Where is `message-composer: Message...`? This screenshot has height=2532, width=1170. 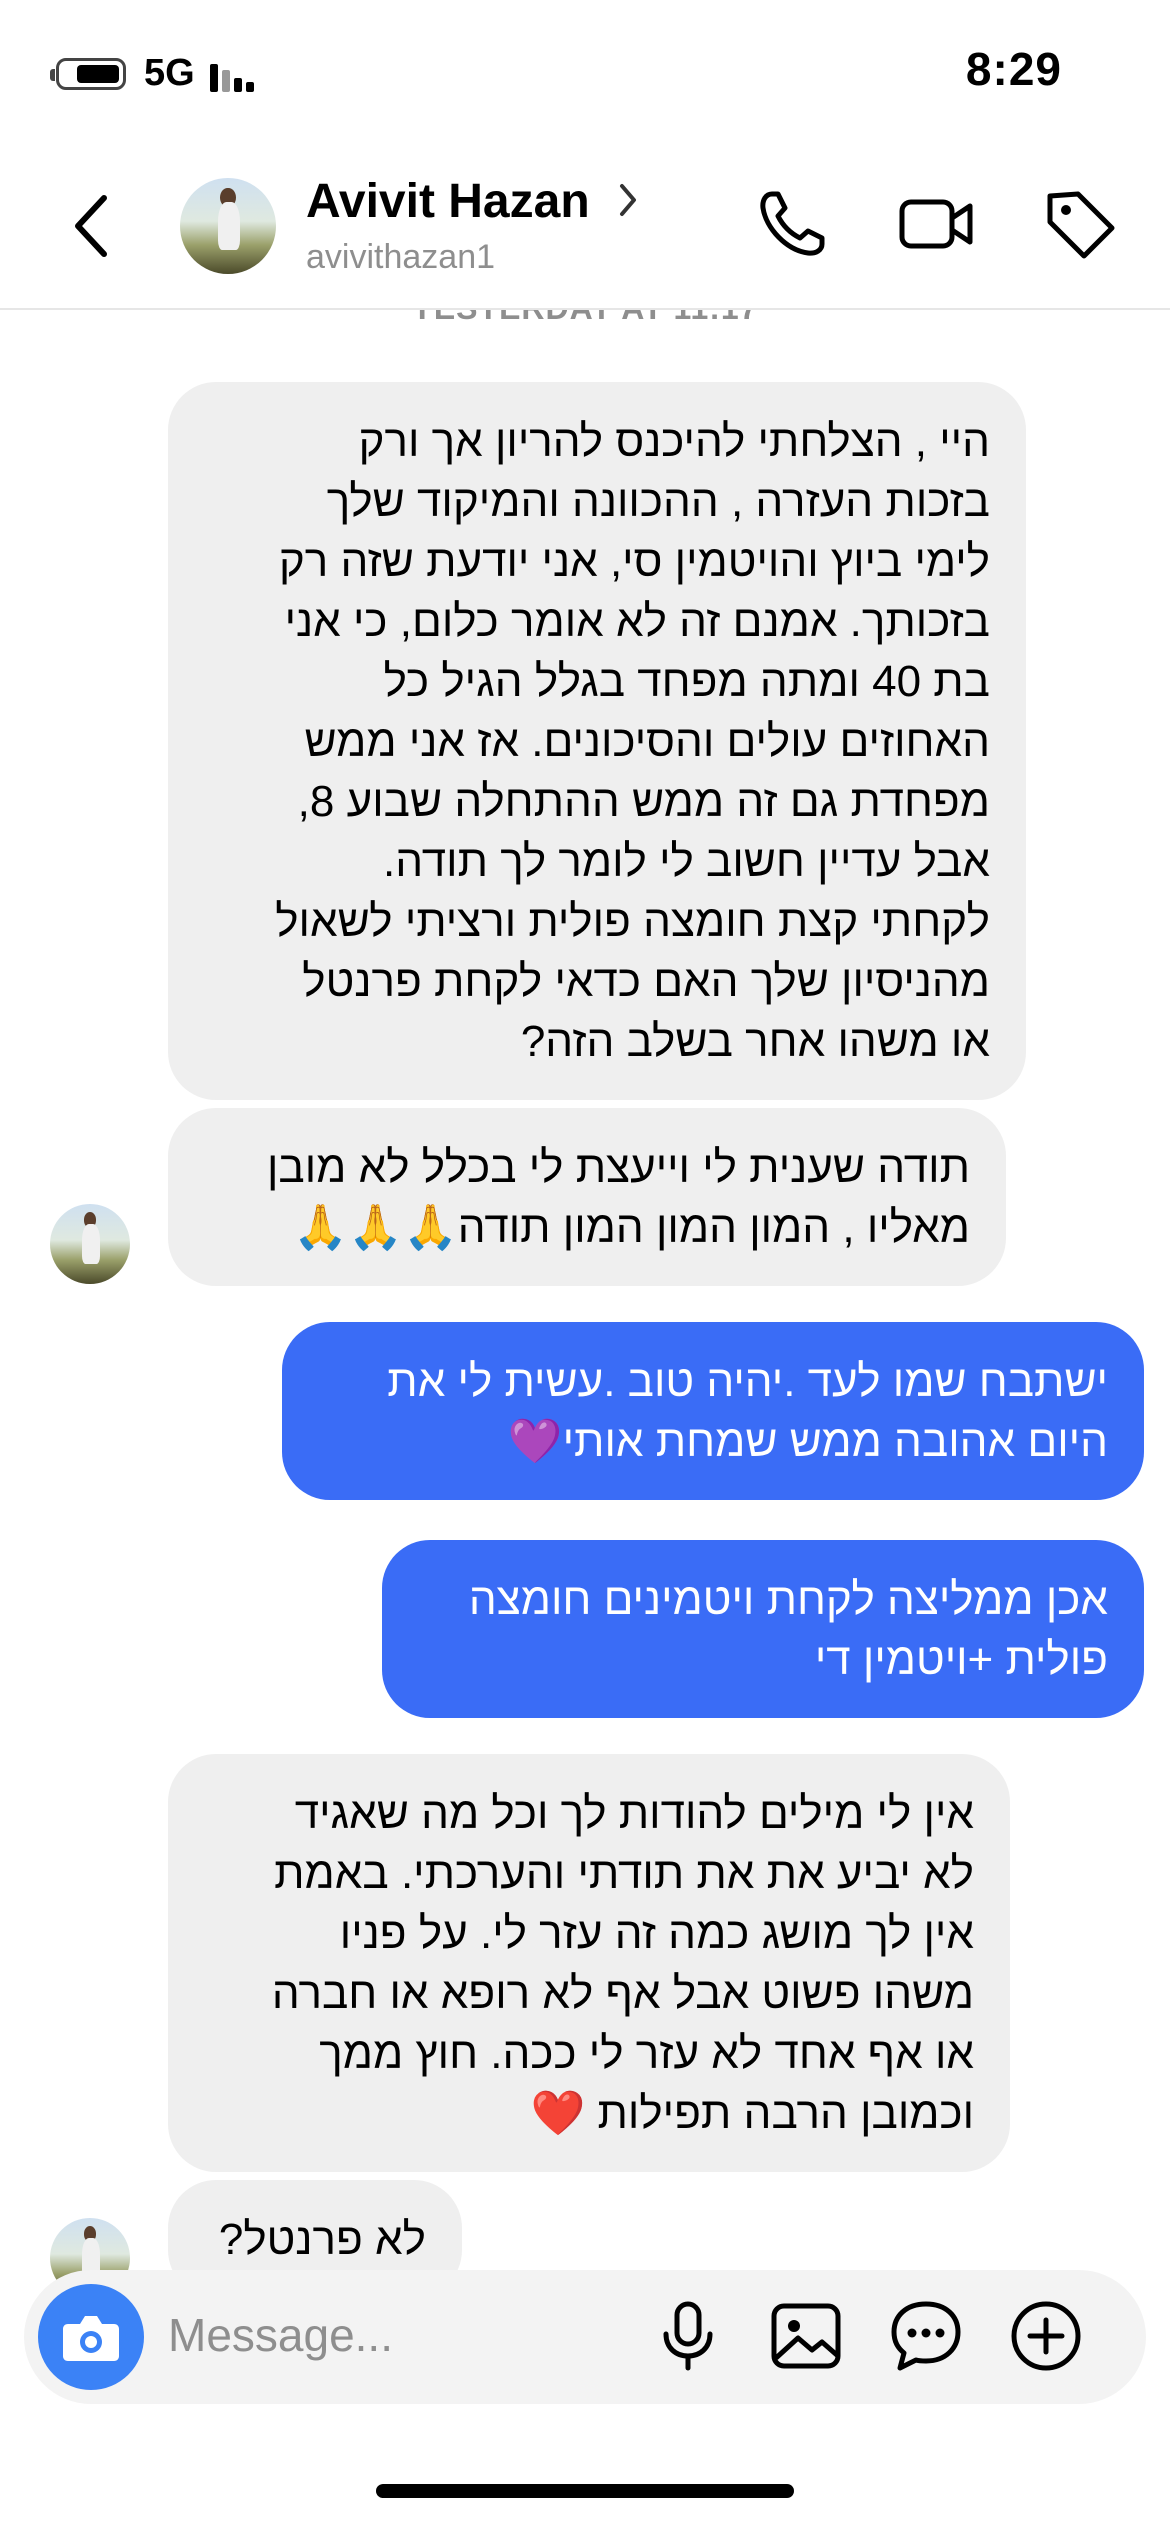
message-composer: Message... is located at coordinates (585, 2337).